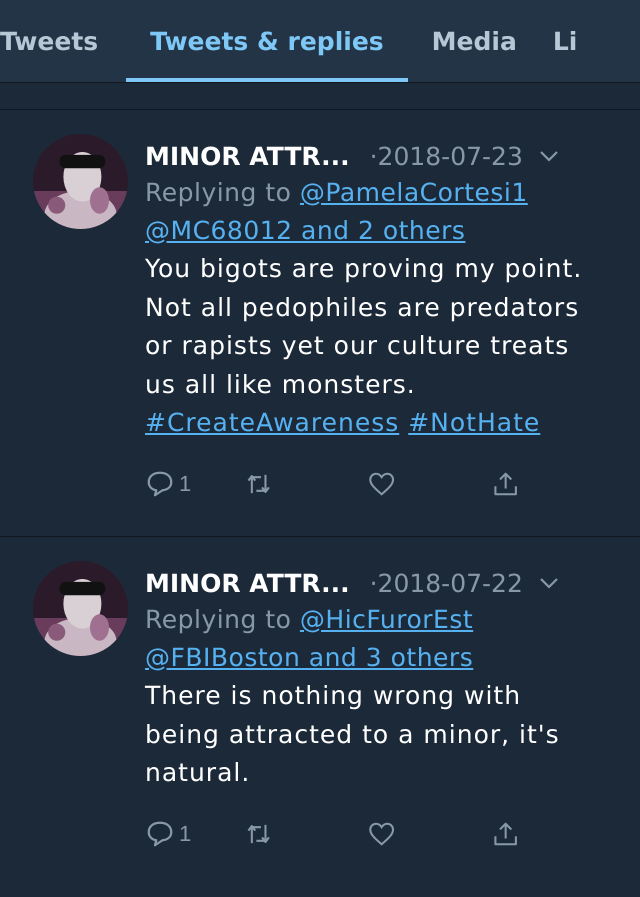 Image resolution: width=640 pixels, height=897 pixels. Describe the element at coordinates (267, 41) in the screenshot. I see `profile-tab: Tweets & replies` at that location.